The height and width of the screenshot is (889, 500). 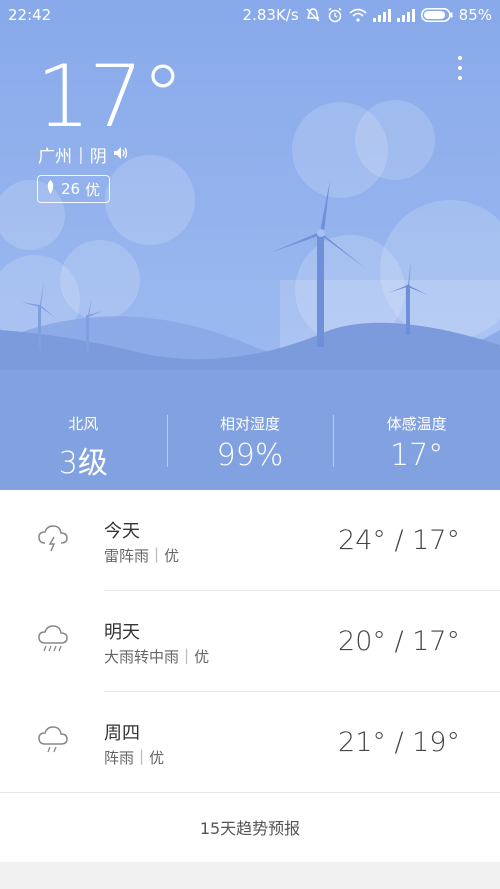 I want to click on network-speed: 2.83K/s, so click(x=270, y=15).